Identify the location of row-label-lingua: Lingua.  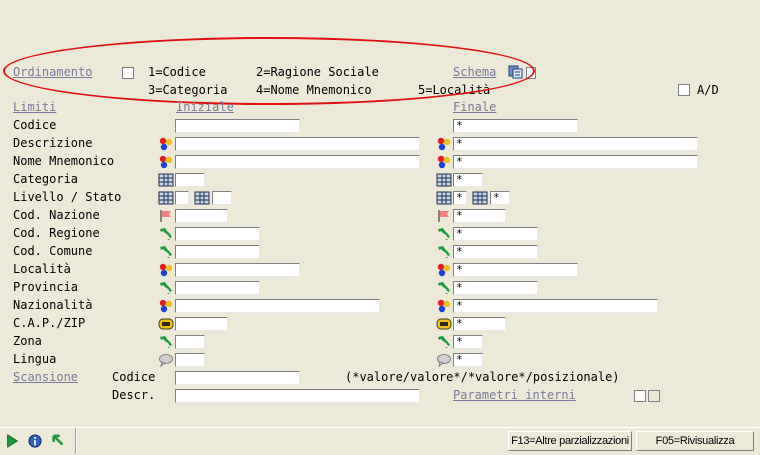
(35, 359).